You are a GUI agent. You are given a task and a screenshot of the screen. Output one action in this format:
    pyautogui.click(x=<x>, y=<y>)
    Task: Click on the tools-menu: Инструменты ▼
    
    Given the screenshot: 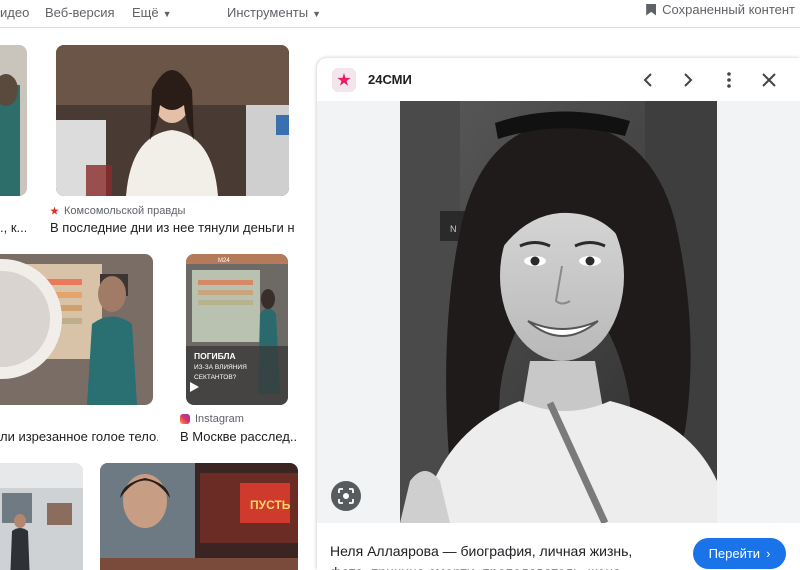 What is the action you would take?
    pyautogui.click(x=274, y=12)
    